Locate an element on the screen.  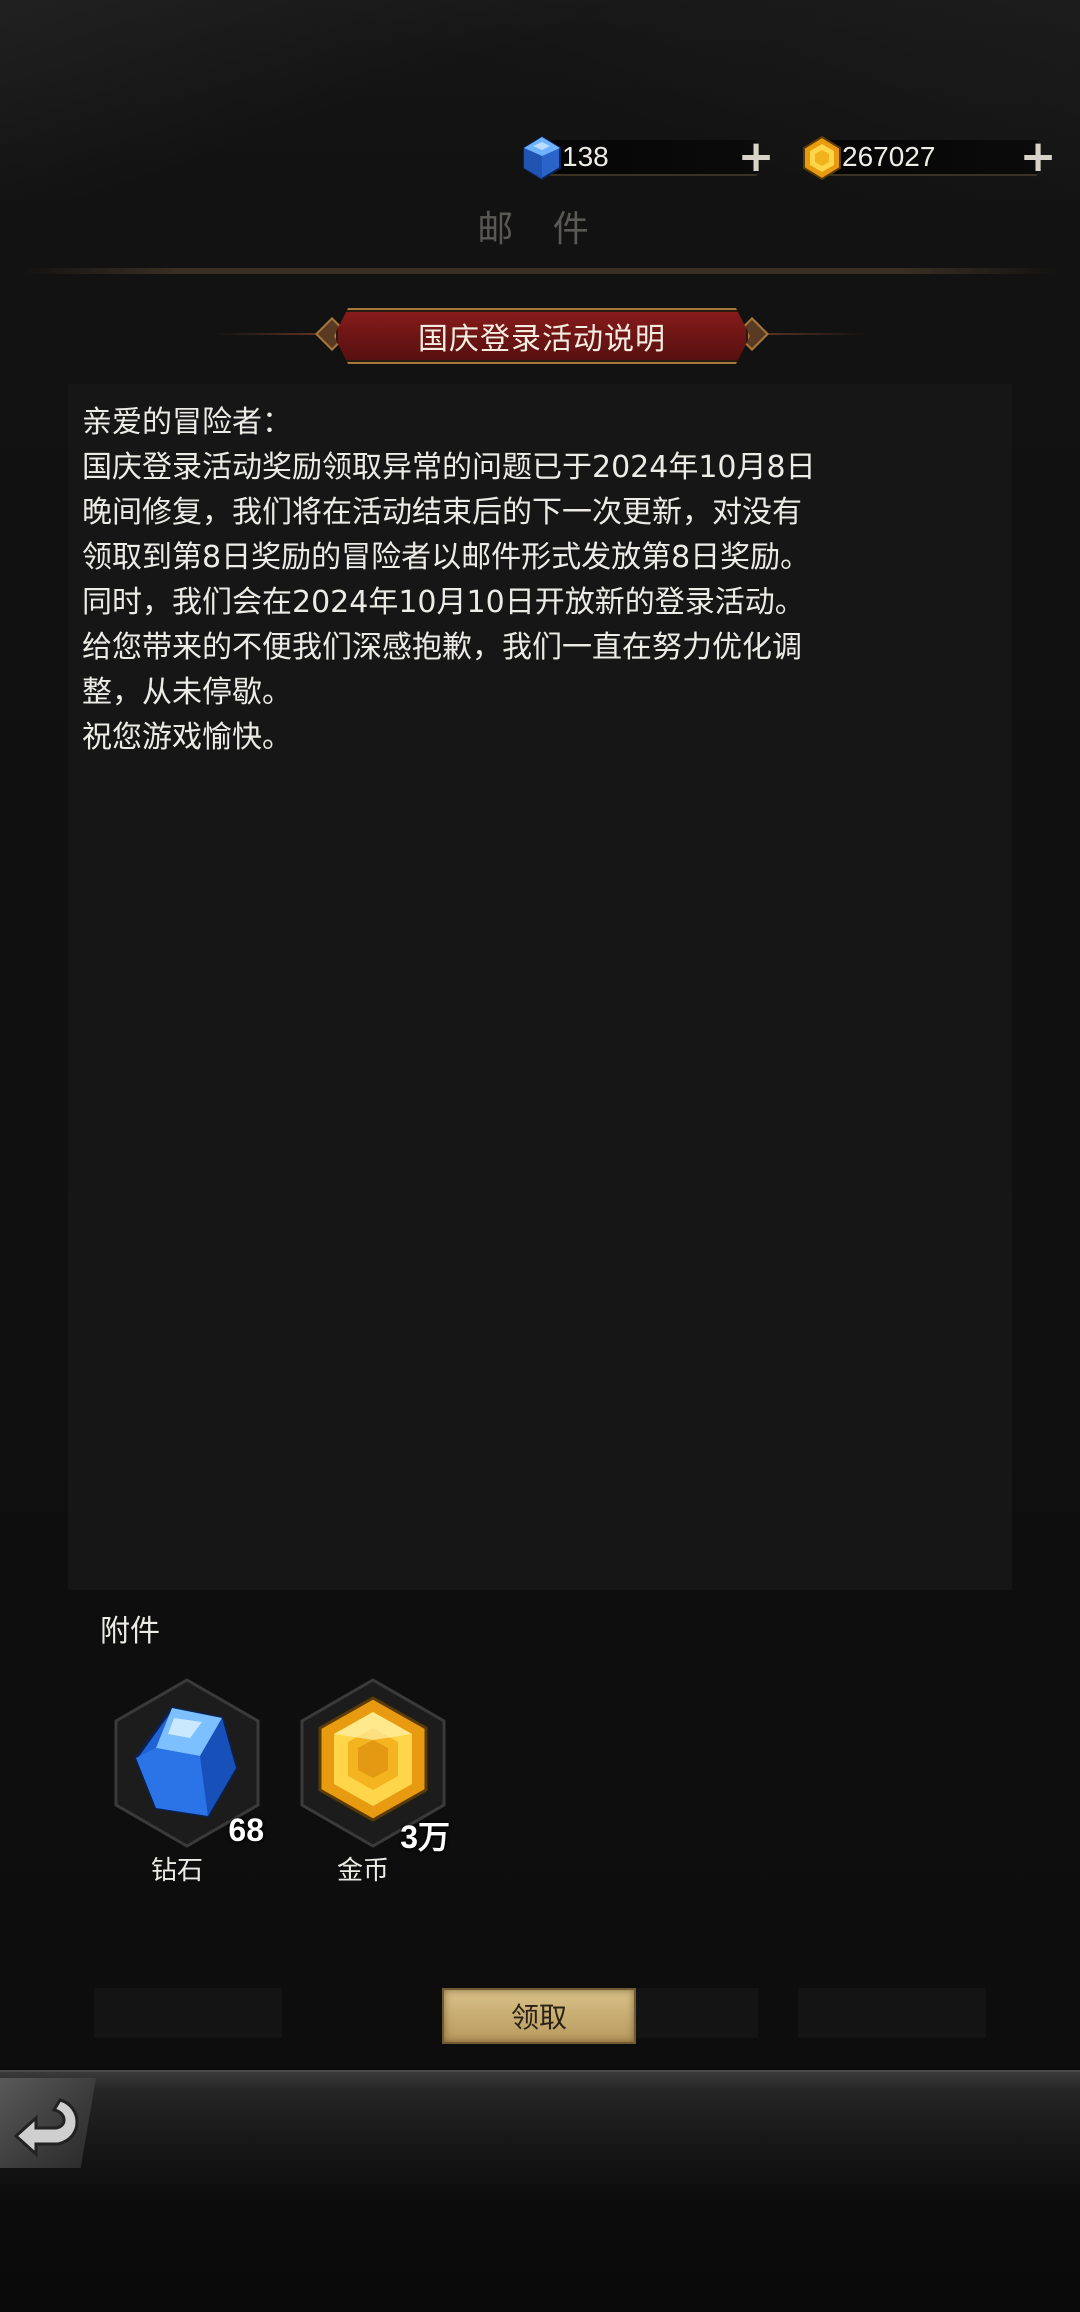
diamond-currency: 138 + is located at coordinates (648, 157).